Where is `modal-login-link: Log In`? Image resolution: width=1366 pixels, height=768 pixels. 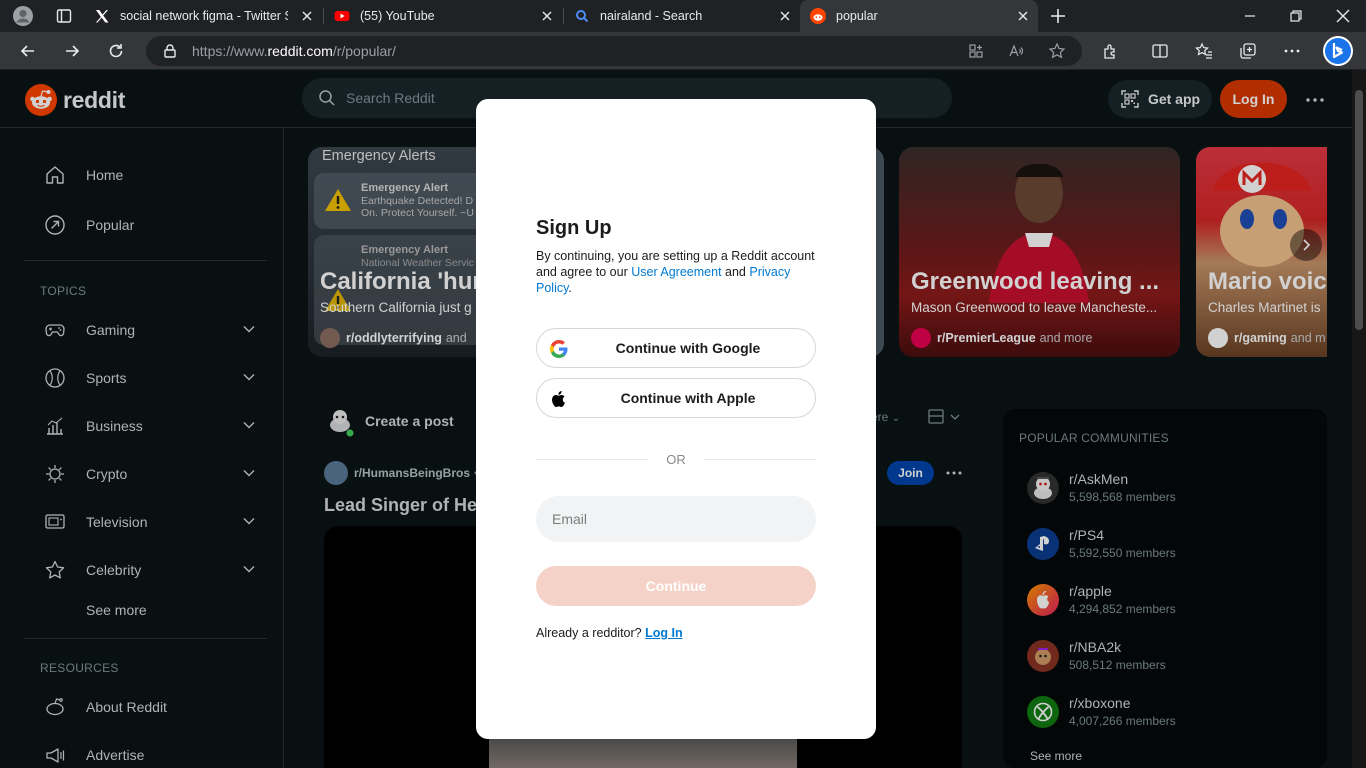 modal-login-link: Log In is located at coordinates (664, 633).